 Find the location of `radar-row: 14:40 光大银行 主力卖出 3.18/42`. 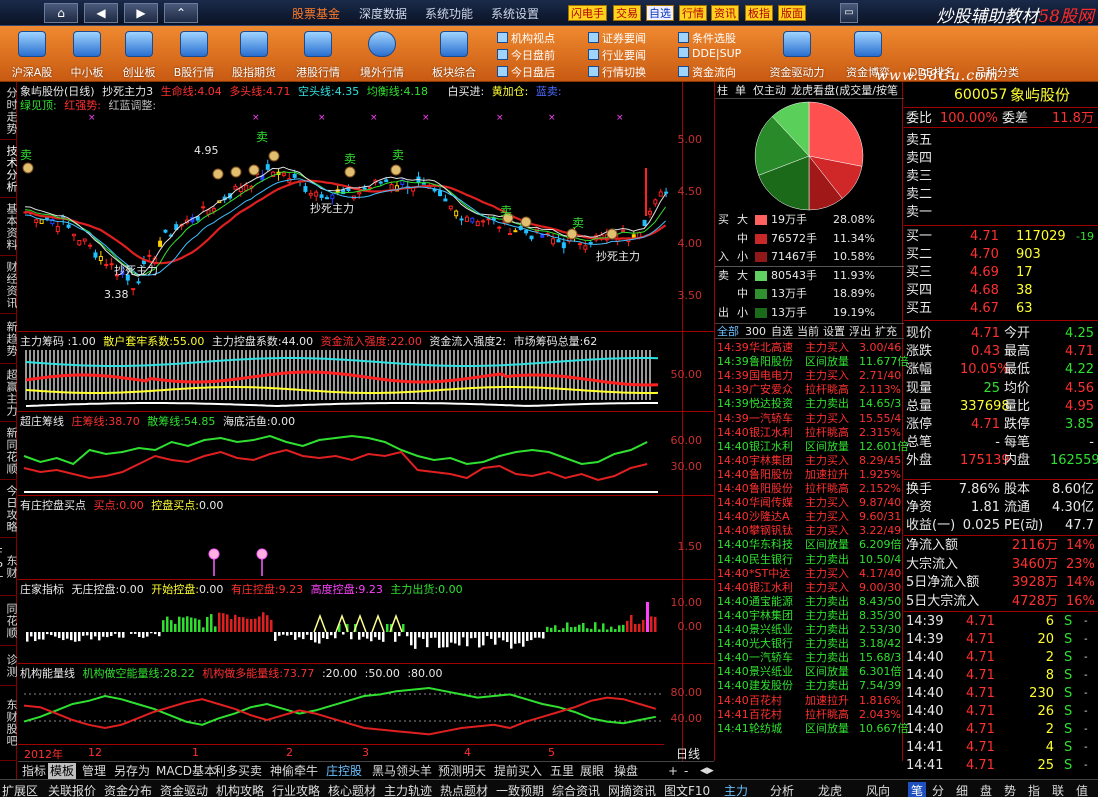

radar-row: 14:40 光大银行 主力卖出 3.18/42 is located at coordinates (809, 644).